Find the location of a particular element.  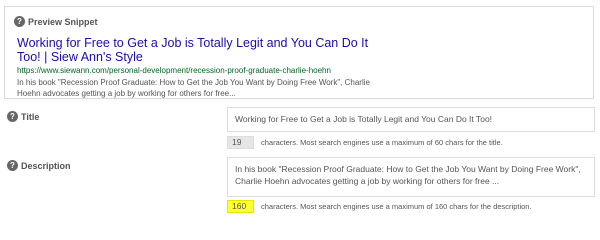

title-label-group: ? Title is located at coordinates (23, 116).